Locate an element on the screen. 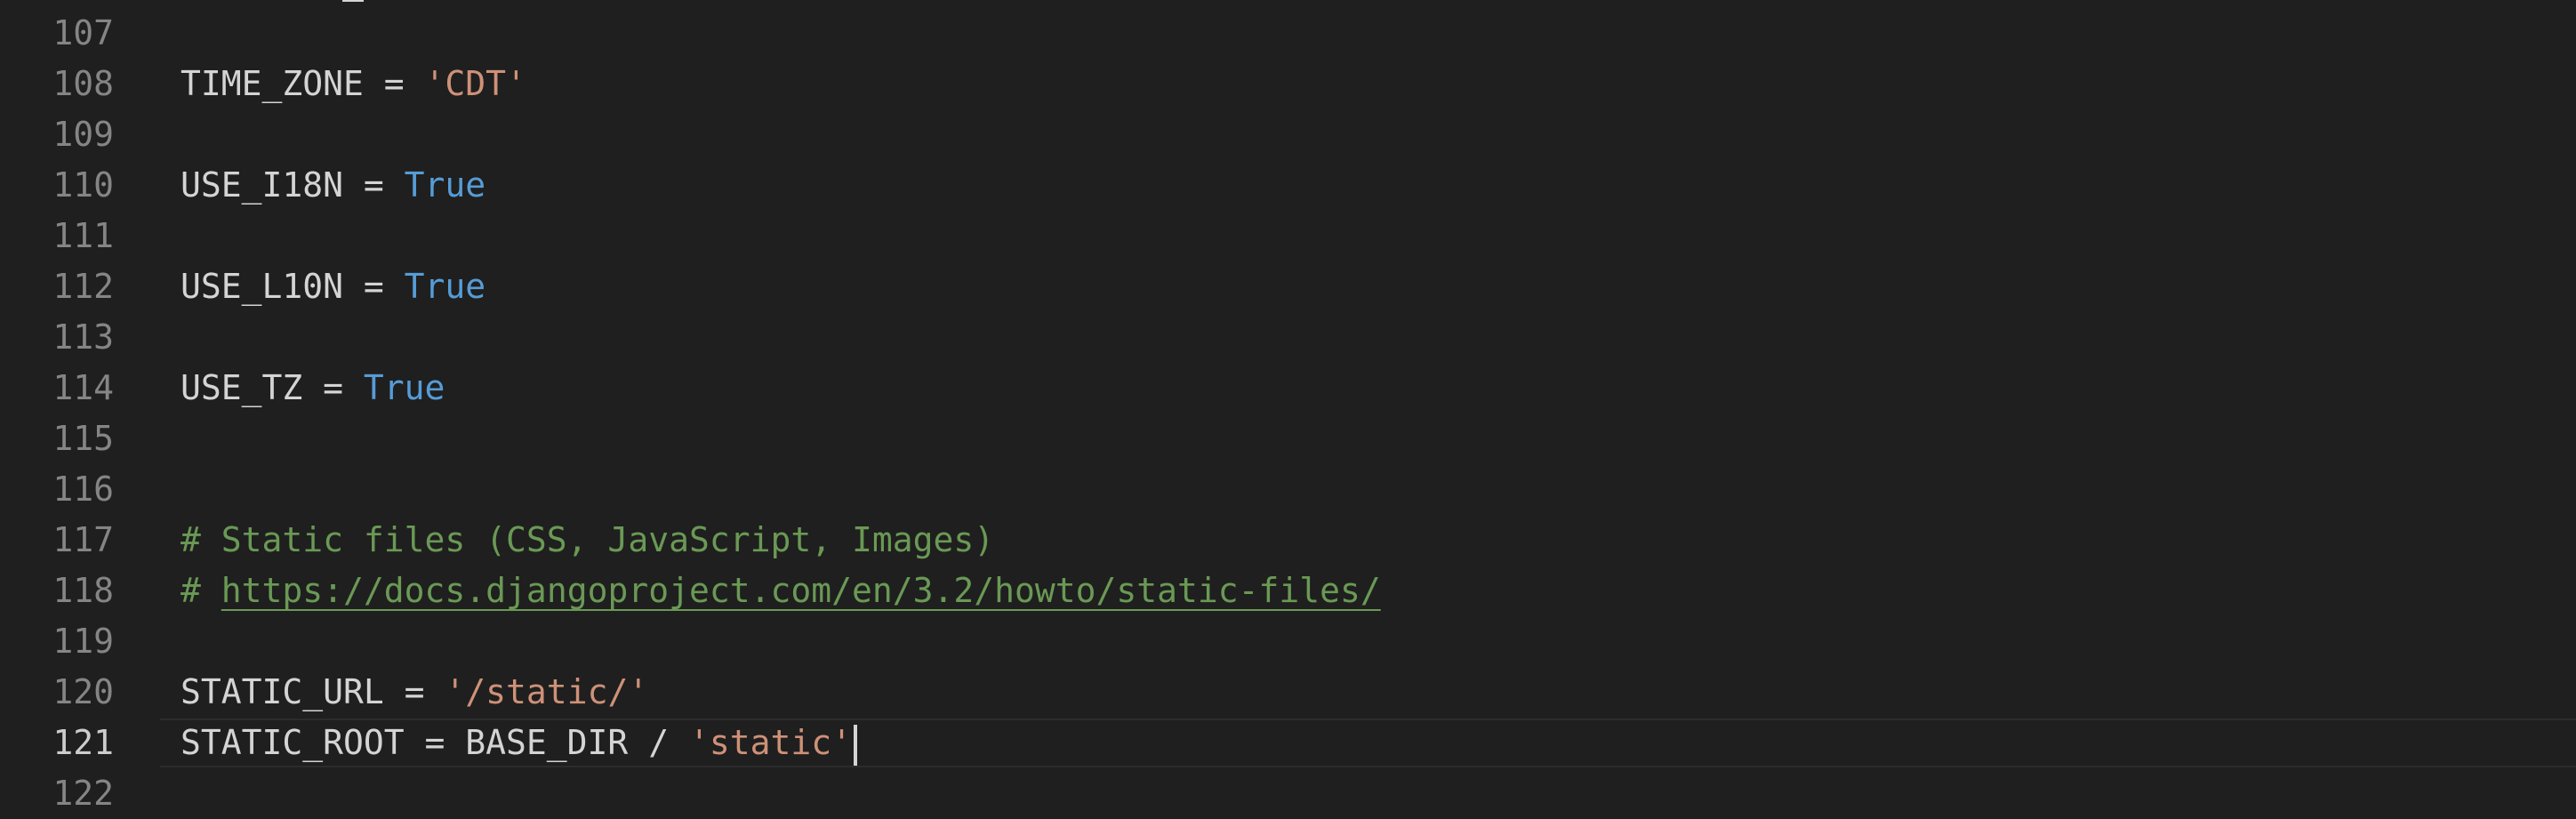 This screenshot has height=819, width=2576. code-line: 119 is located at coordinates (1288, 641).